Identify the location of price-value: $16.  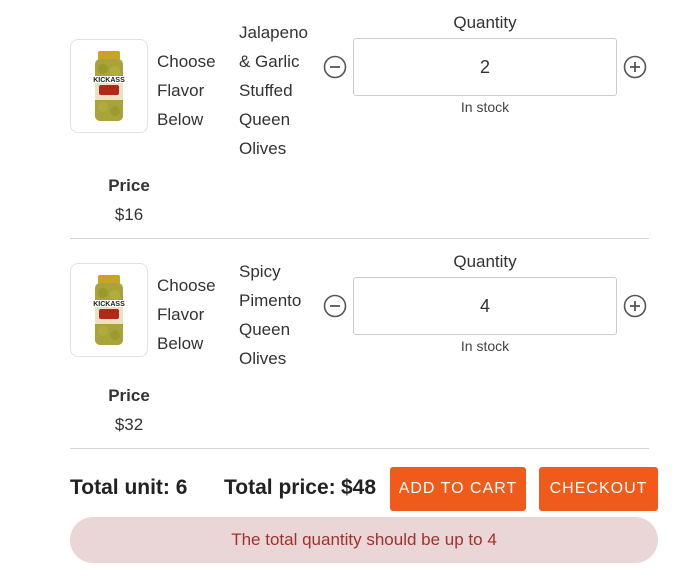
(129, 214).